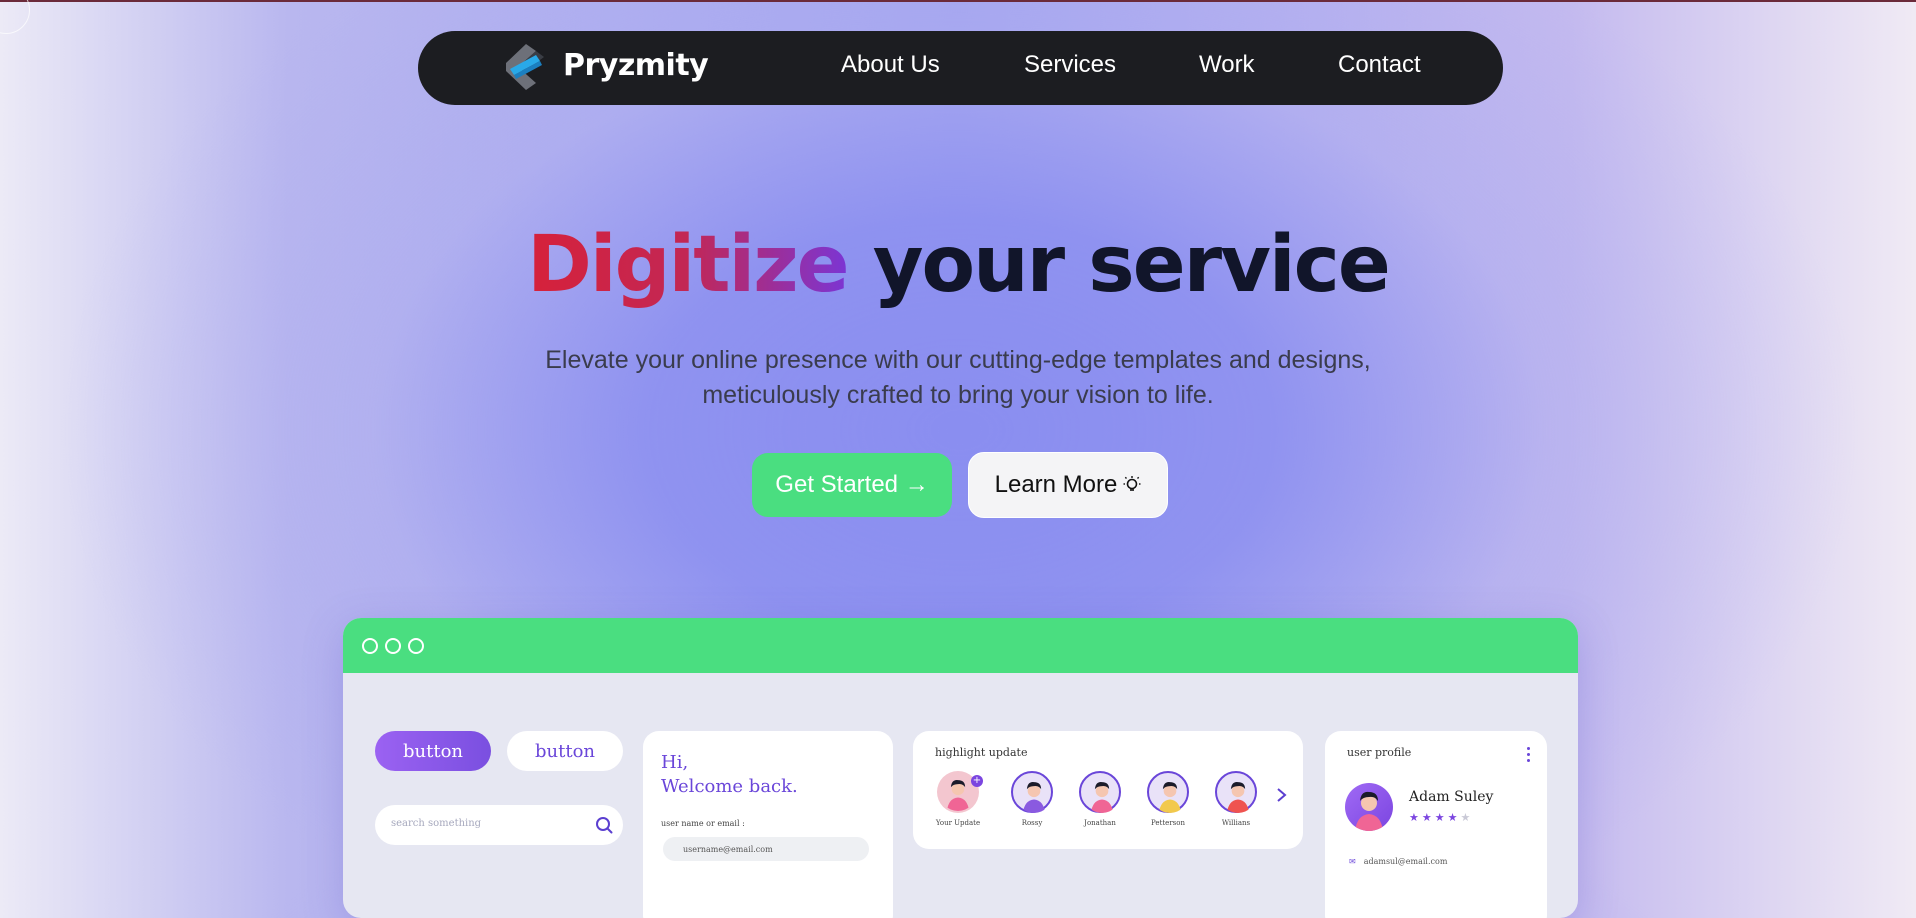  Describe the element at coordinates (960, 645) in the screenshot. I see `window-title-bar` at that location.